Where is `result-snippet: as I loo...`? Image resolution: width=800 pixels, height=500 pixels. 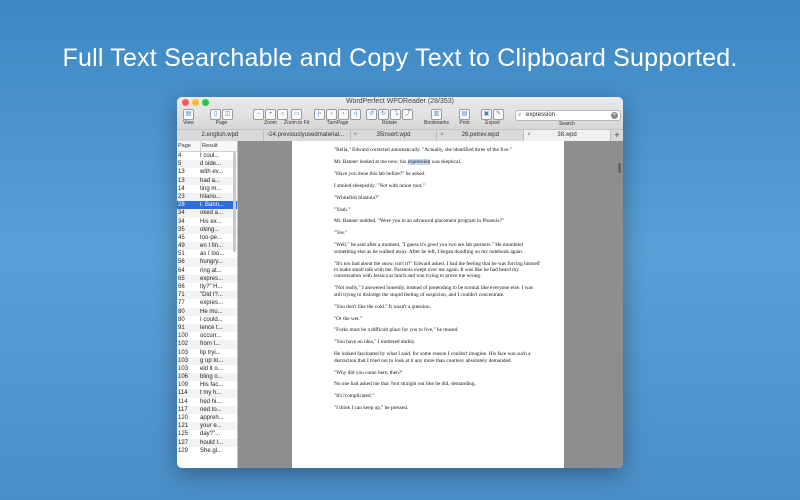
result-snippet: as I loo... is located at coordinates (212, 254).